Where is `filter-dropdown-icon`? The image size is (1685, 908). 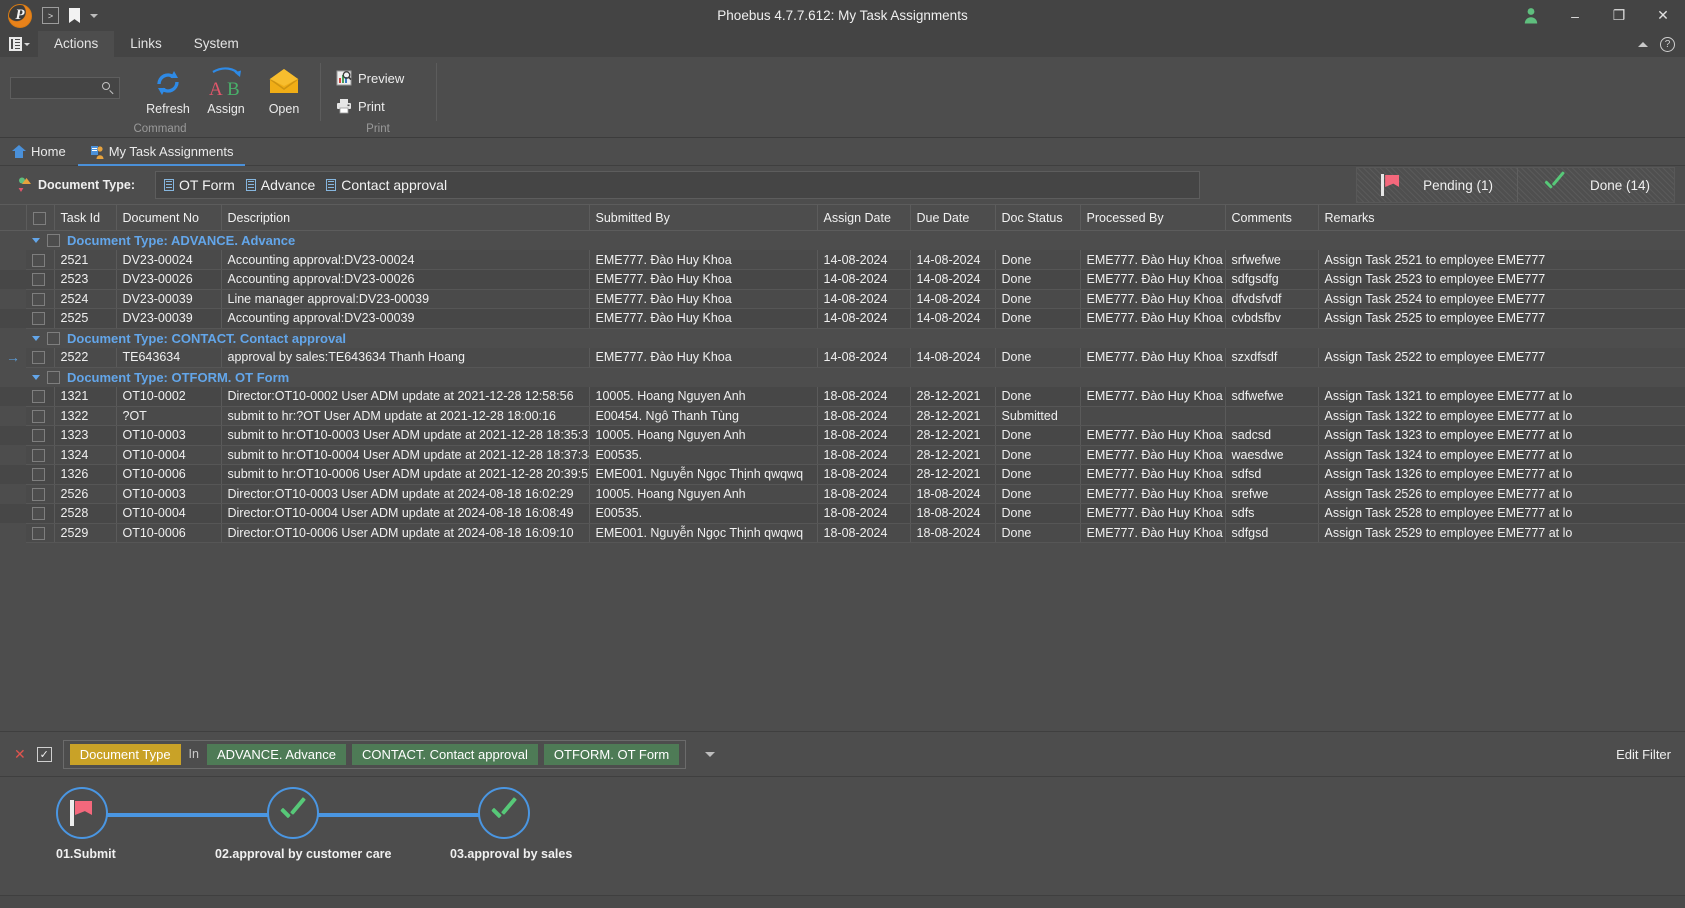
filter-dropdown-icon is located at coordinates (710, 754).